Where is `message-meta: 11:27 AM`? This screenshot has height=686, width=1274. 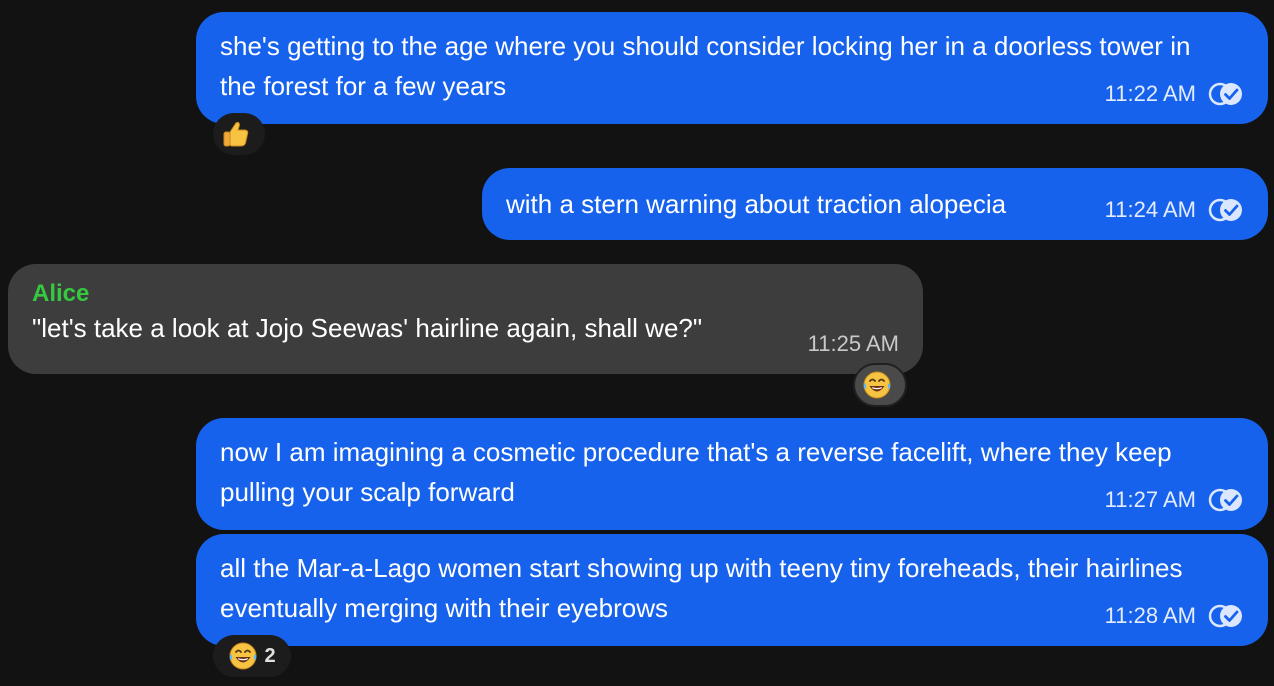
message-meta: 11:27 AM is located at coordinates (1174, 500).